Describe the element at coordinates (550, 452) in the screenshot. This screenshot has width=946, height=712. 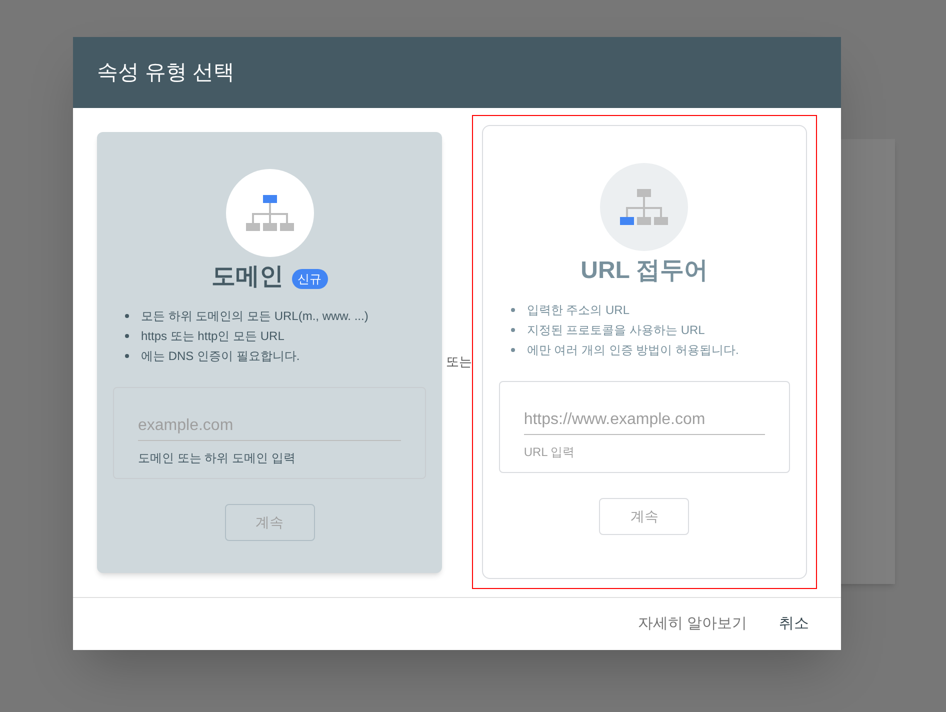
I see `helper-text: URL 입력` at that location.